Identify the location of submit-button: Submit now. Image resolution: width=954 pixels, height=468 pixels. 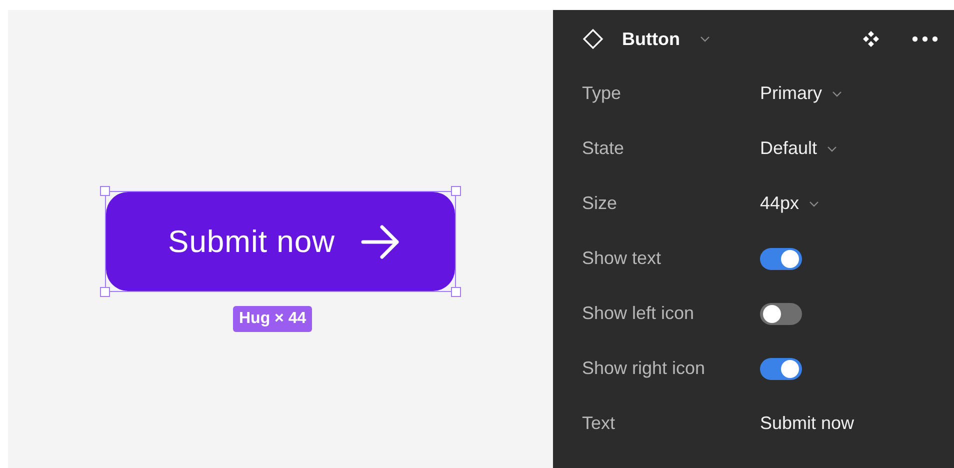
(280, 241).